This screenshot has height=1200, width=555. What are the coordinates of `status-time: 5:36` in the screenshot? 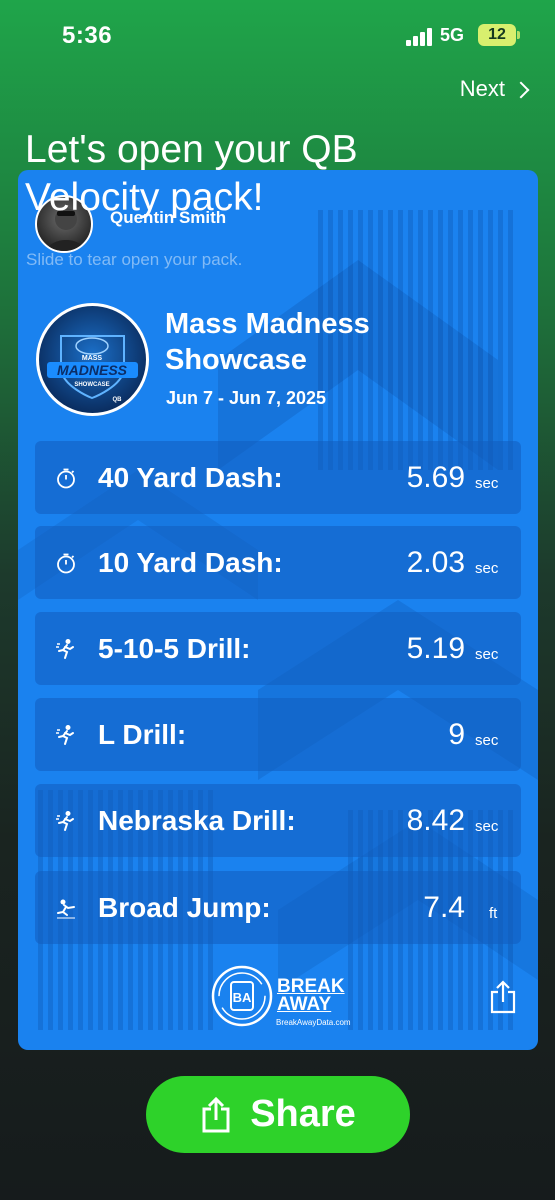 It's located at (87, 35).